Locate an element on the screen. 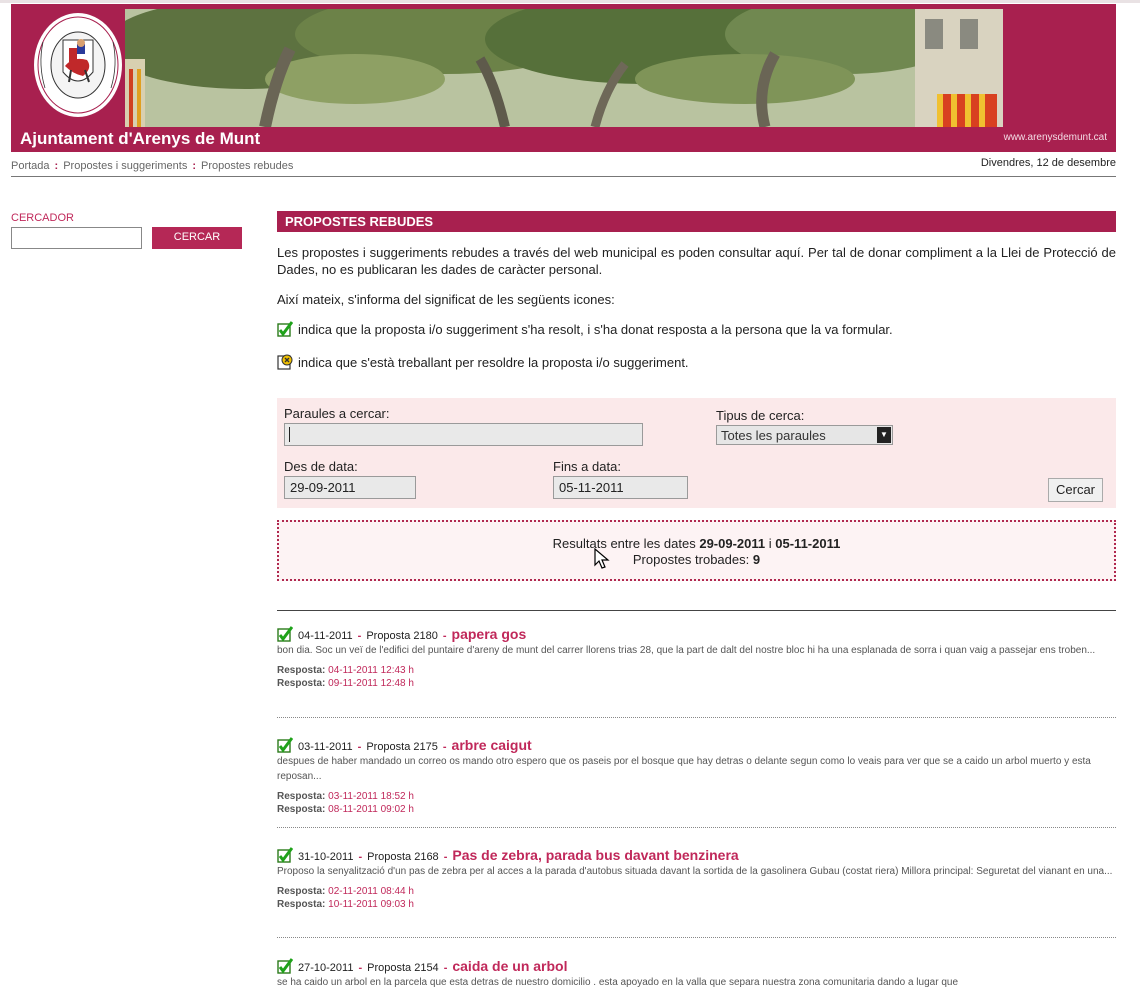  results-prefix: Resultats entre les dates is located at coordinates (624, 543).